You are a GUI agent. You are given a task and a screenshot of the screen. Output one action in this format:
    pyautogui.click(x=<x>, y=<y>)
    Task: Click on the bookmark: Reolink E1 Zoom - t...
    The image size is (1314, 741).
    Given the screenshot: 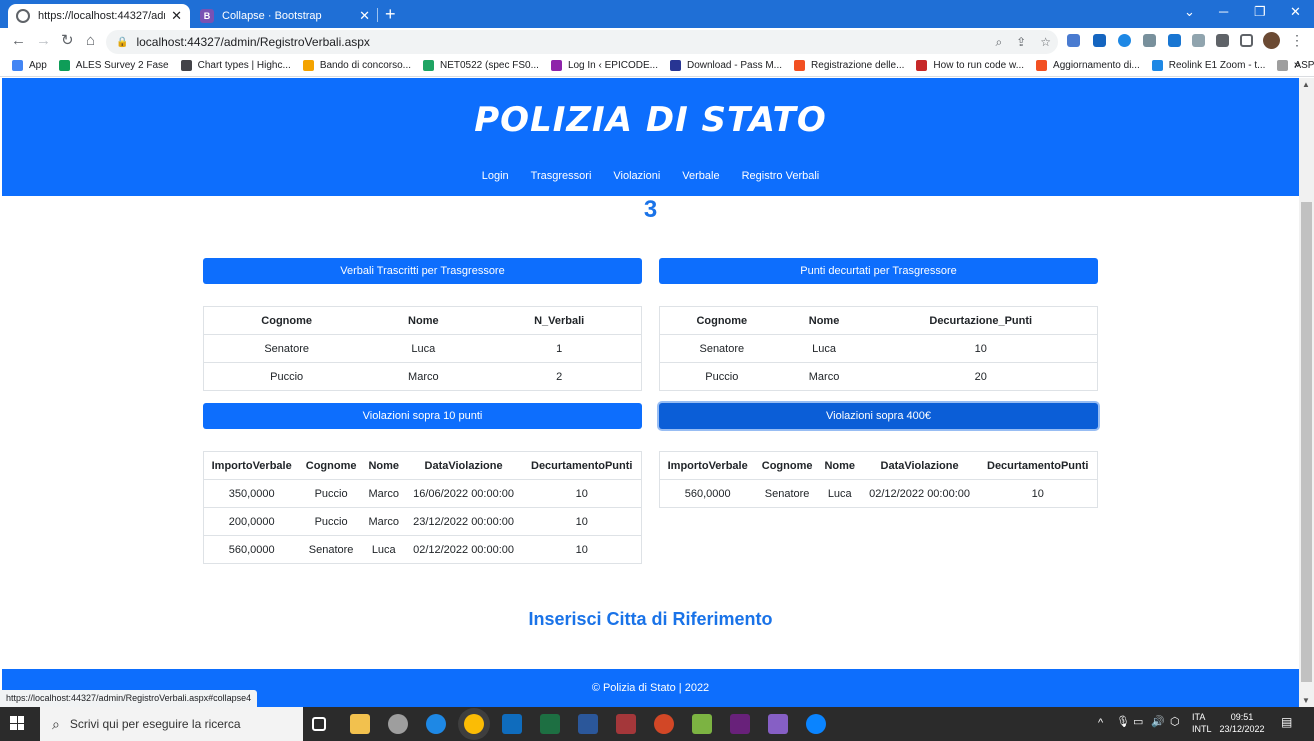 What is the action you would take?
    pyautogui.click(x=1208, y=65)
    